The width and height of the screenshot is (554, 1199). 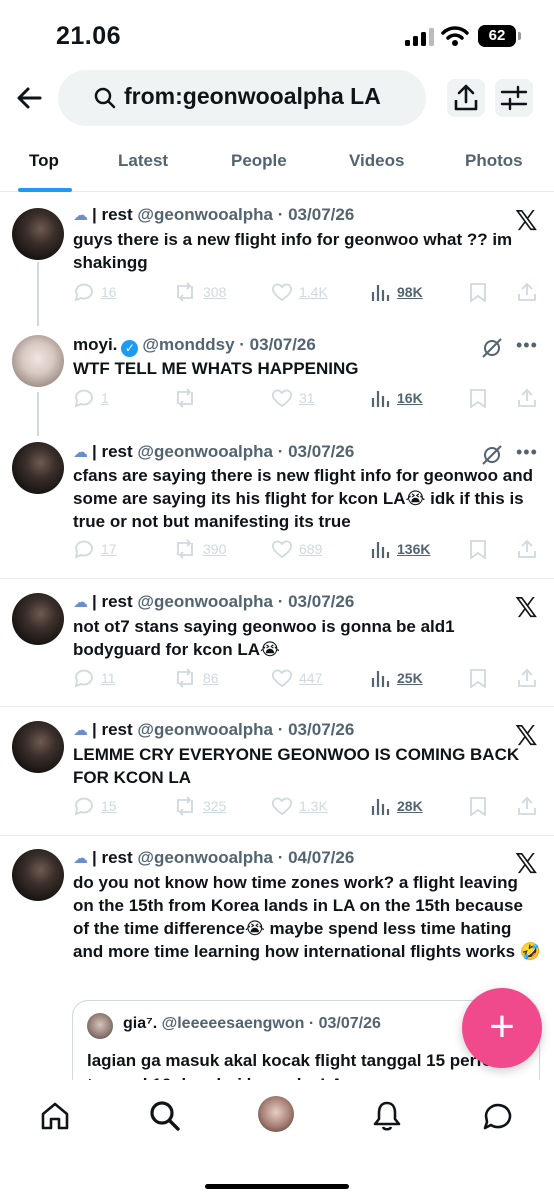 I want to click on repost-button: 325, so click(x=199, y=806).